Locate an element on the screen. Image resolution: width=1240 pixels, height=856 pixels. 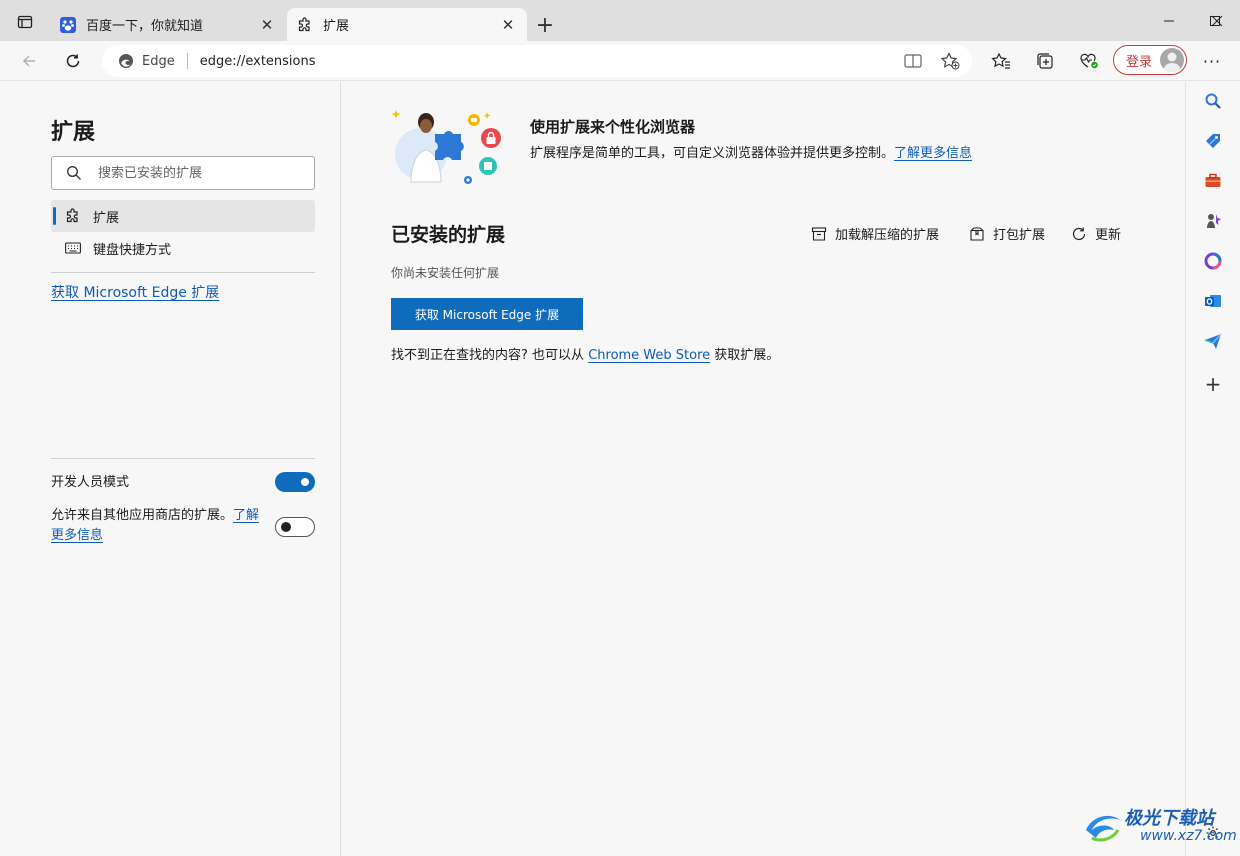
more-dots-icon: ··· is located at coordinates (1212, 61).